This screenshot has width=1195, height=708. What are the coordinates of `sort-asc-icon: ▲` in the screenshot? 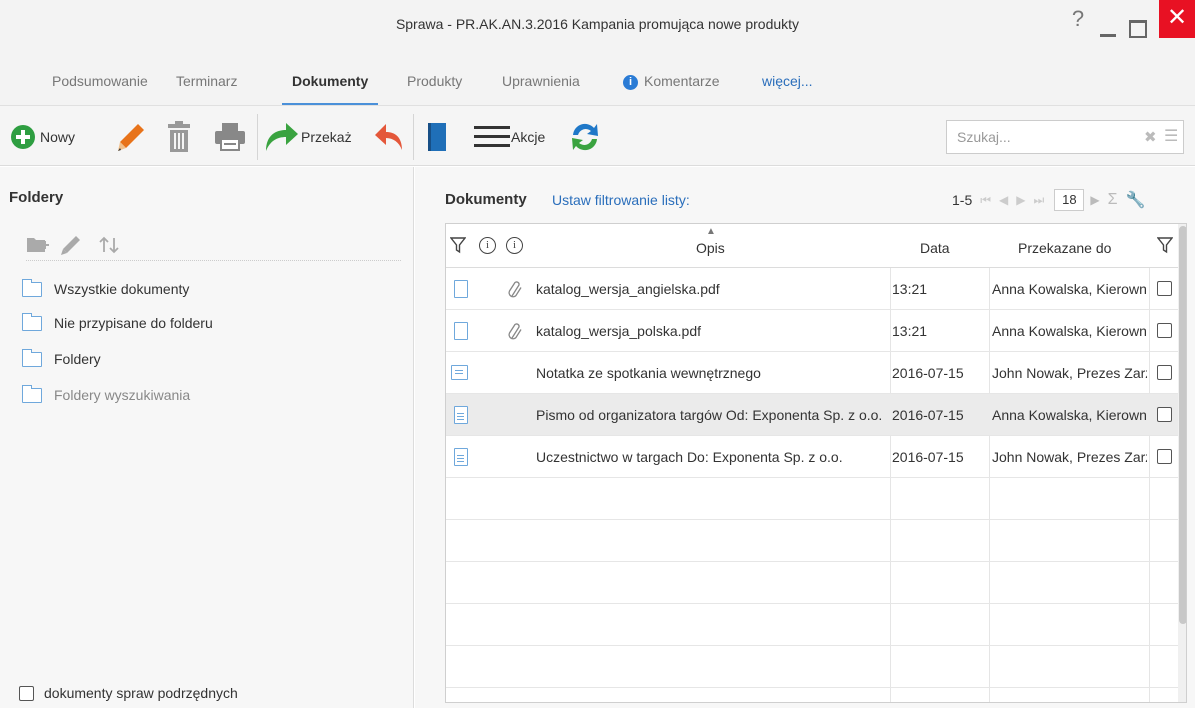 It's located at (711, 231).